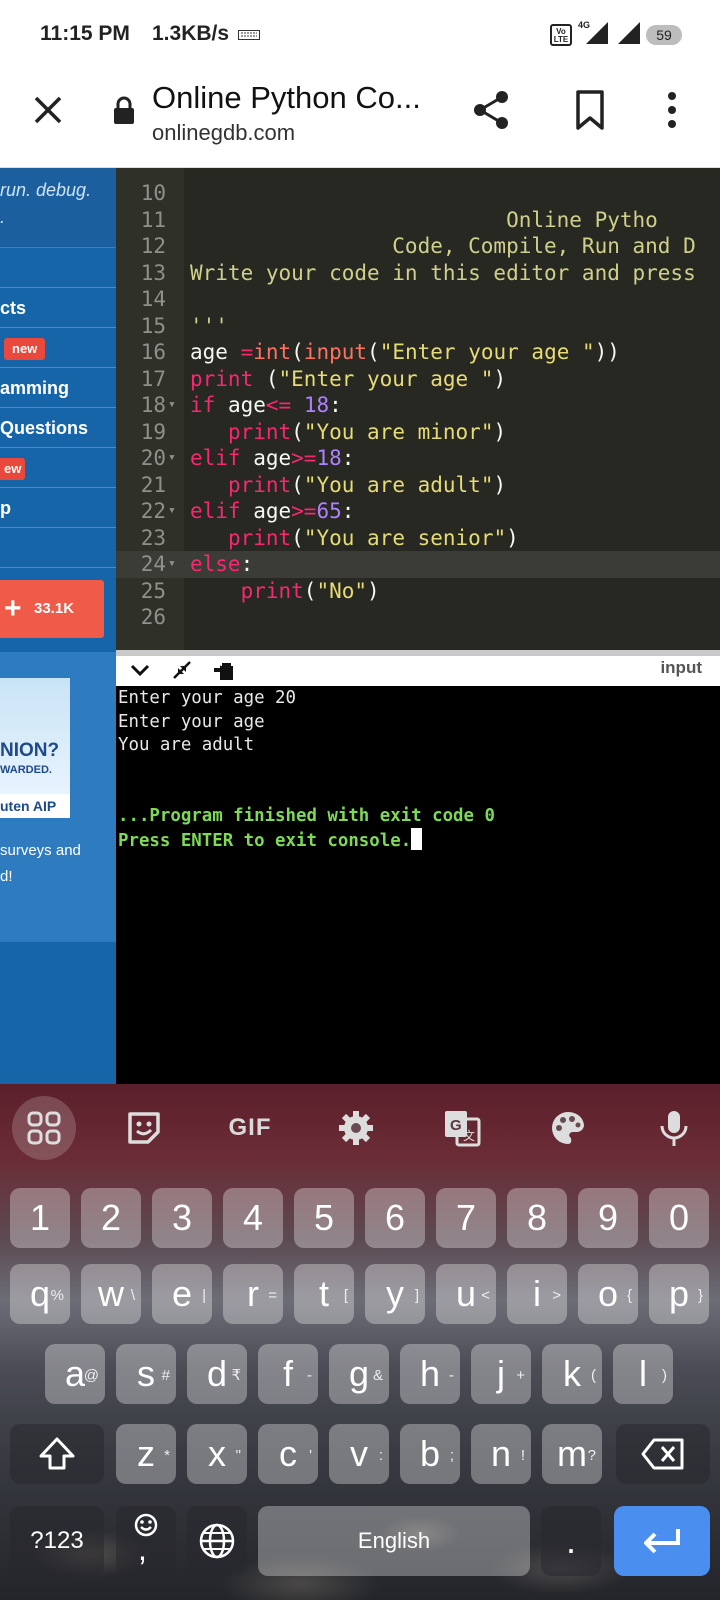 This screenshot has height=1600, width=720. I want to click on copy-output-icon, so click(224, 670).